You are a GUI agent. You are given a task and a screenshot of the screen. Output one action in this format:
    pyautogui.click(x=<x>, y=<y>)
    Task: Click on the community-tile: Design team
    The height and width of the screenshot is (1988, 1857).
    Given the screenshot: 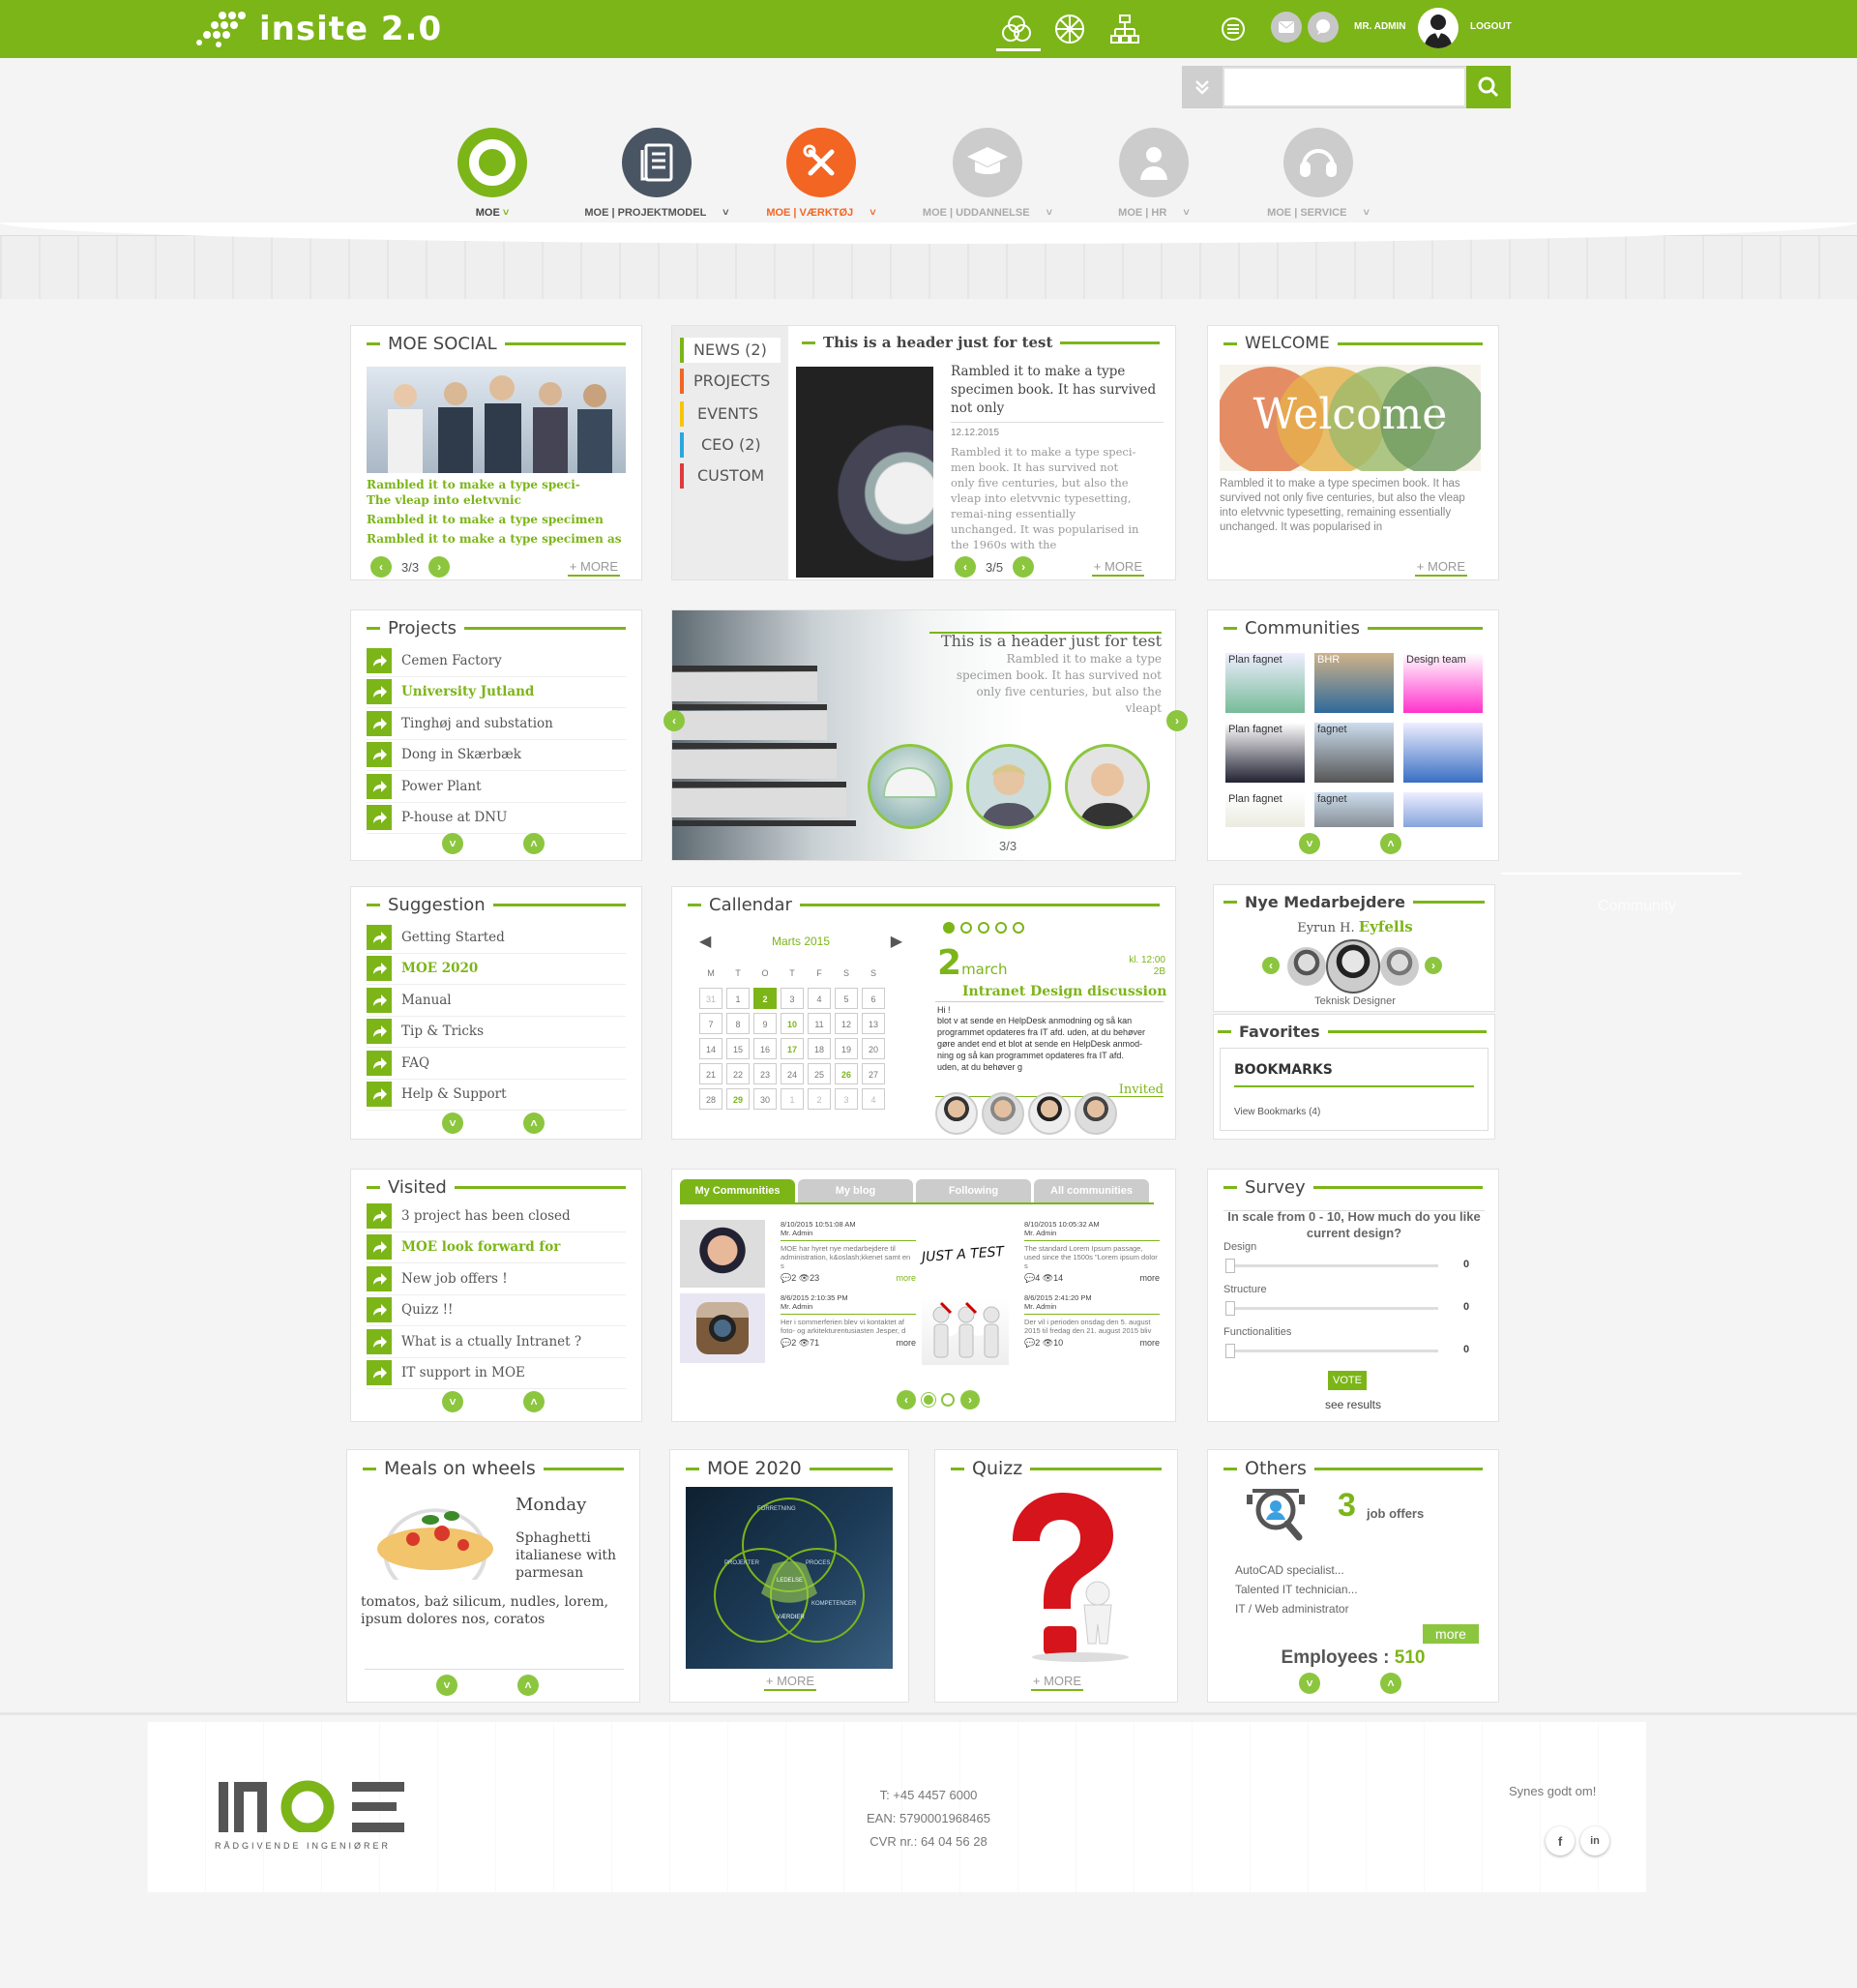 What is the action you would take?
    pyautogui.click(x=1443, y=683)
    